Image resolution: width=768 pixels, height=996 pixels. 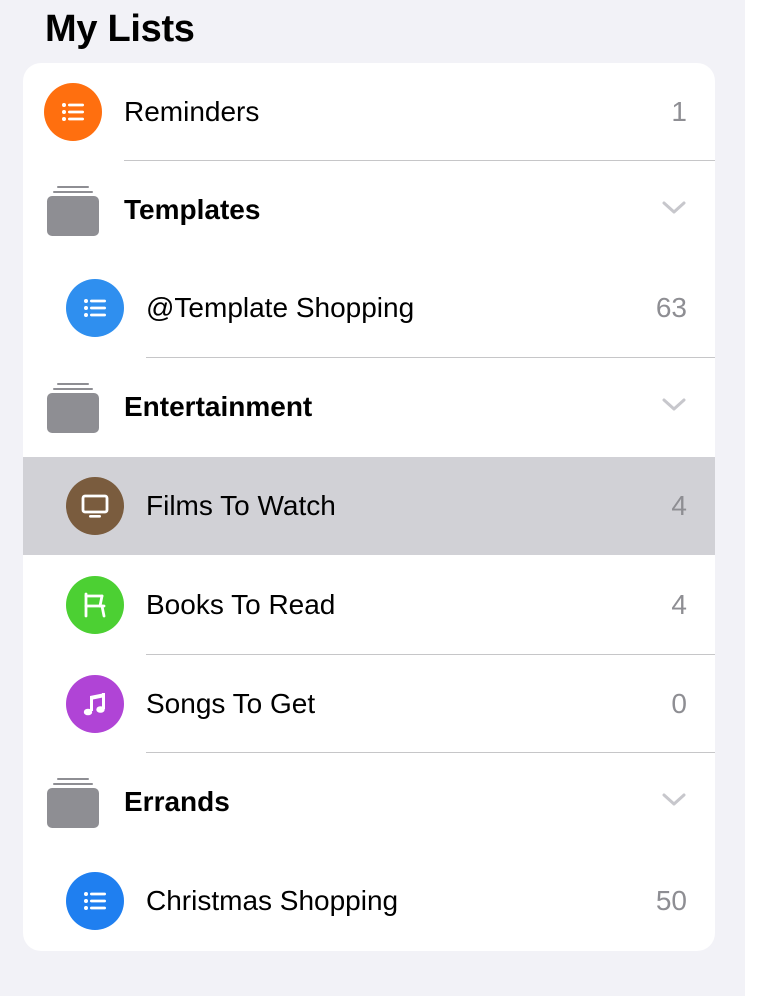 What do you see at coordinates (218, 406) in the screenshot?
I see `group-row-label: Entertainment` at bounding box center [218, 406].